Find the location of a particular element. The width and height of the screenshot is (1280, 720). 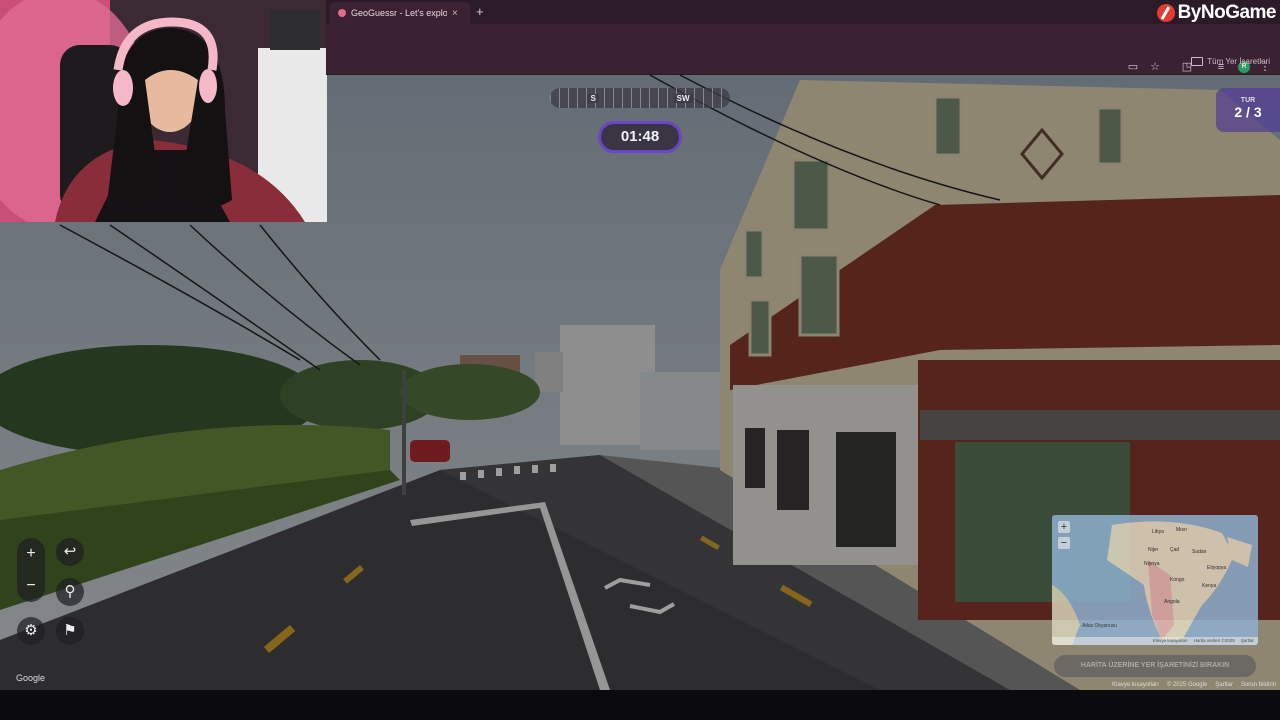

terms-link: Şartlar is located at coordinates (1224, 685).